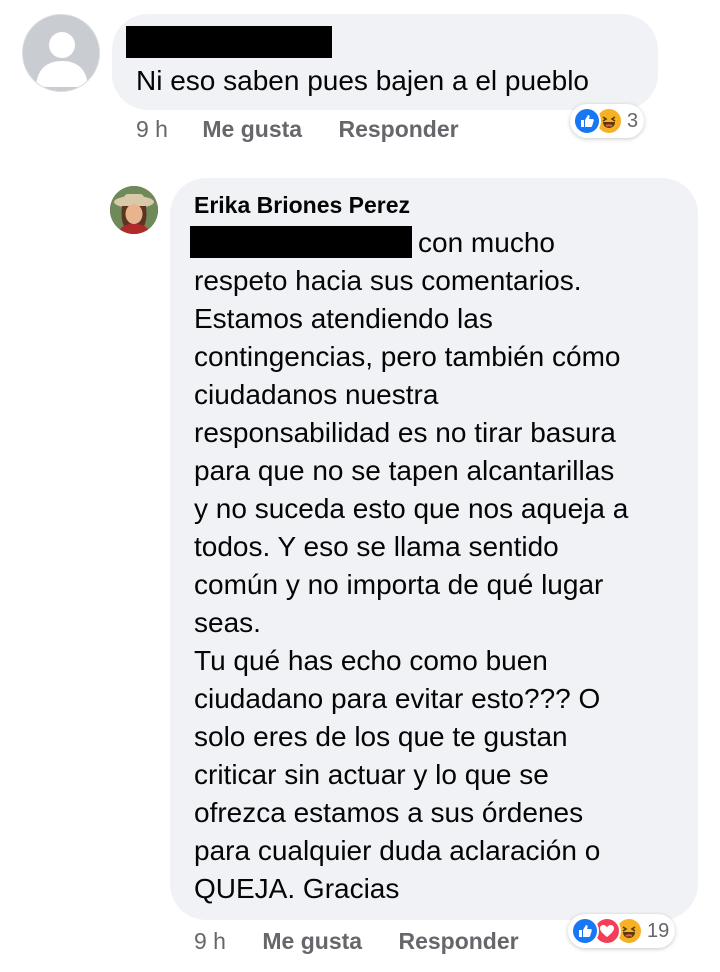 This screenshot has height=972, width=720. What do you see at coordinates (363, 80) in the screenshot?
I see `comment-text: Ni eso saben pues bajen a el pueblo` at bounding box center [363, 80].